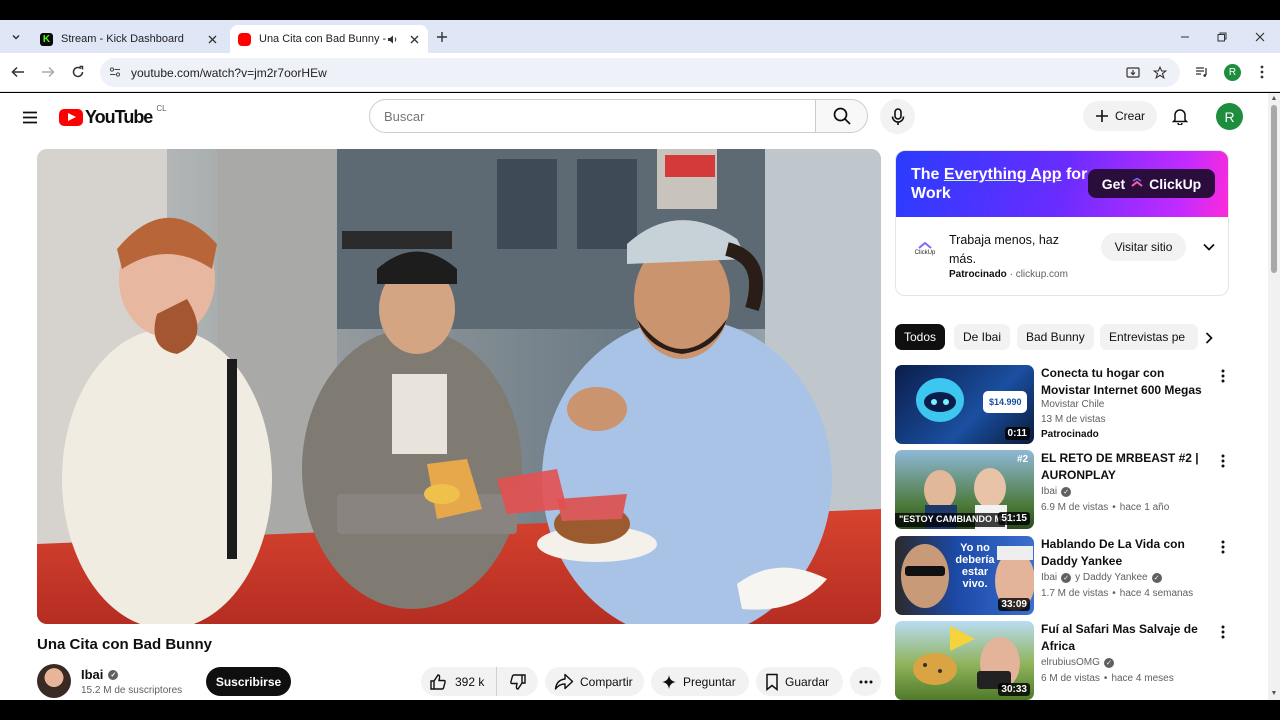 The image size is (1280, 720). Describe the element at coordinates (964, 489) in the screenshot. I see `video-thumbnail: #2 "ESTOY CAMBIANDO MUC 51:15` at that location.